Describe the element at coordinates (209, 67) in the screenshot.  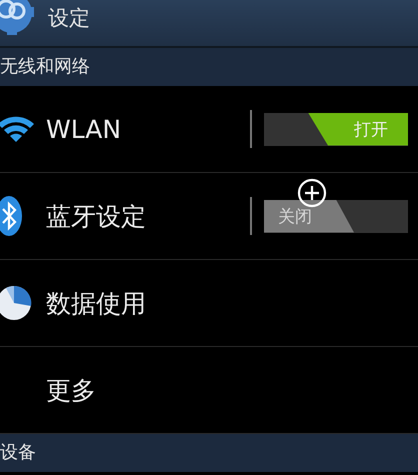
I see `section-header: 无线和网络` at that location.